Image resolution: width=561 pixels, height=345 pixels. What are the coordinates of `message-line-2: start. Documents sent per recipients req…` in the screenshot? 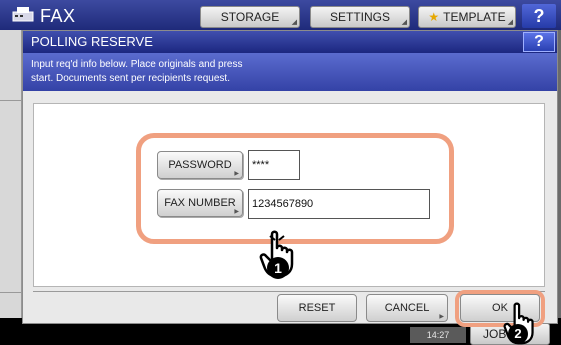 It's located at (130, 78).